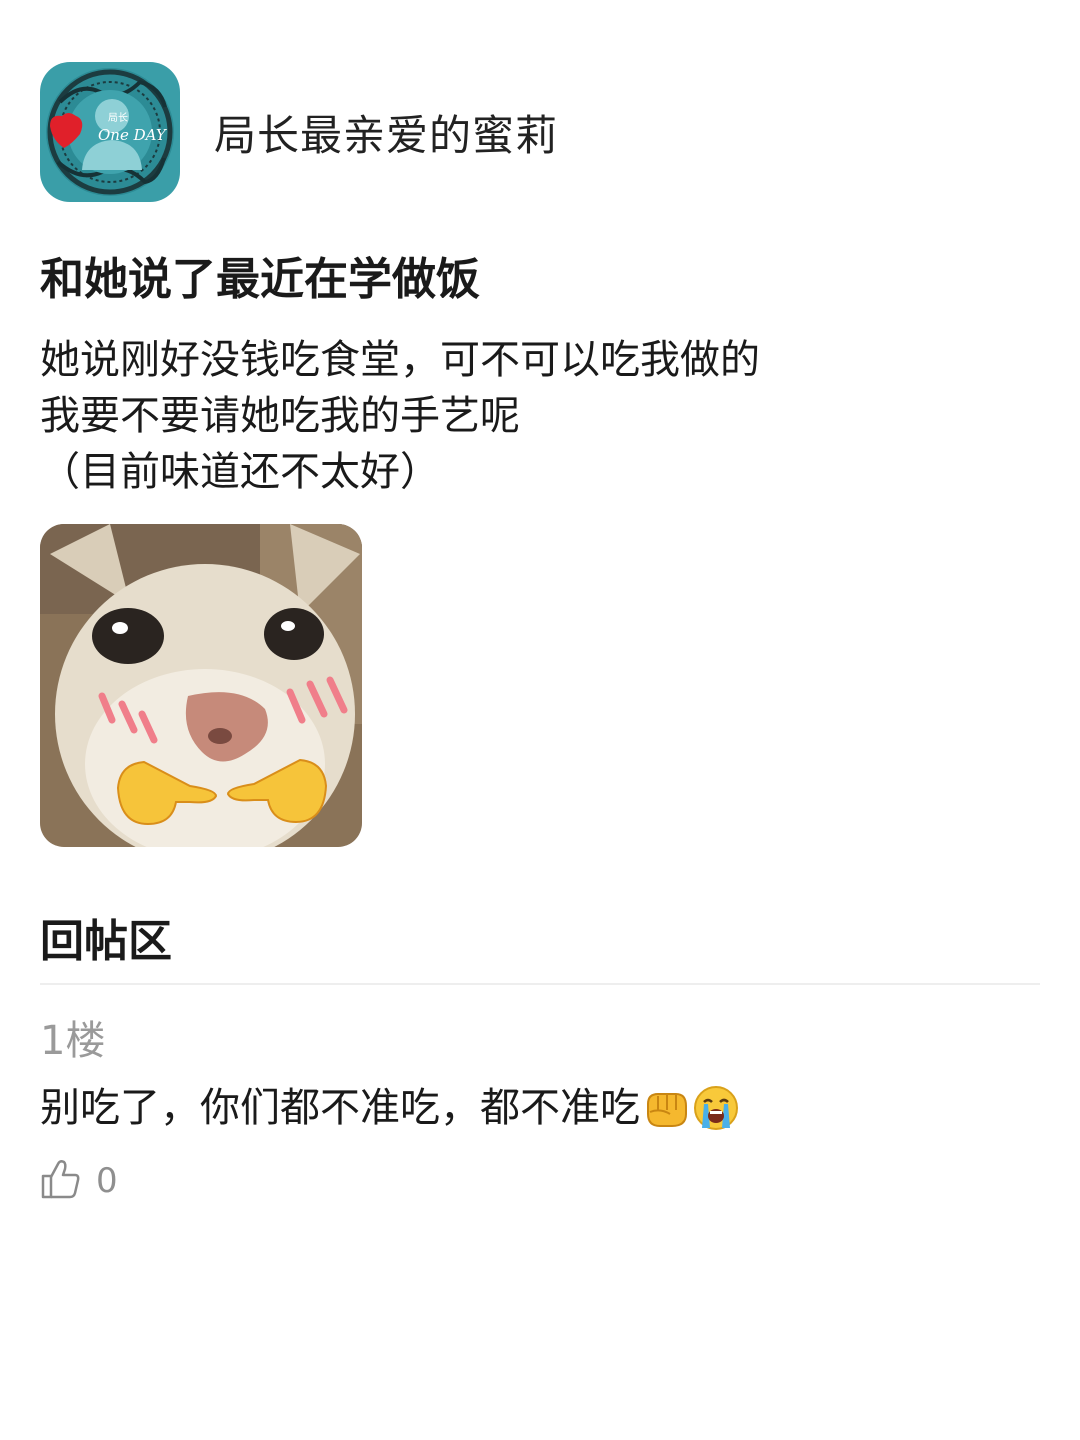  I want to click on fist-icon, so click(666, 1108).